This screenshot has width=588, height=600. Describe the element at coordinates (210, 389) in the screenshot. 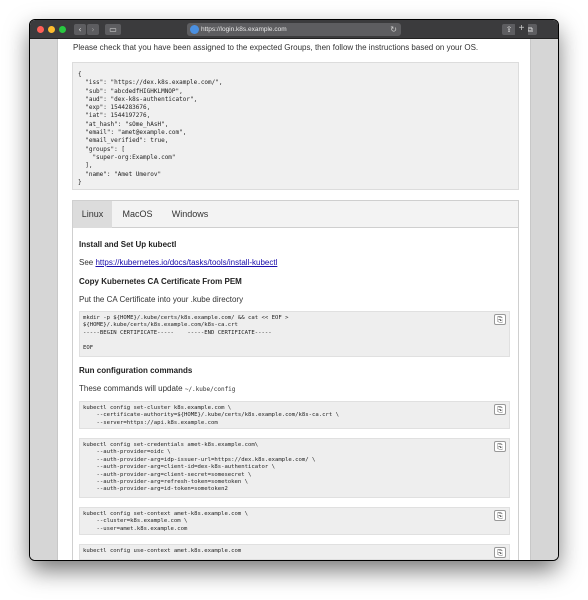

I see `kube-config-path: ~/.kube/config` at that location.